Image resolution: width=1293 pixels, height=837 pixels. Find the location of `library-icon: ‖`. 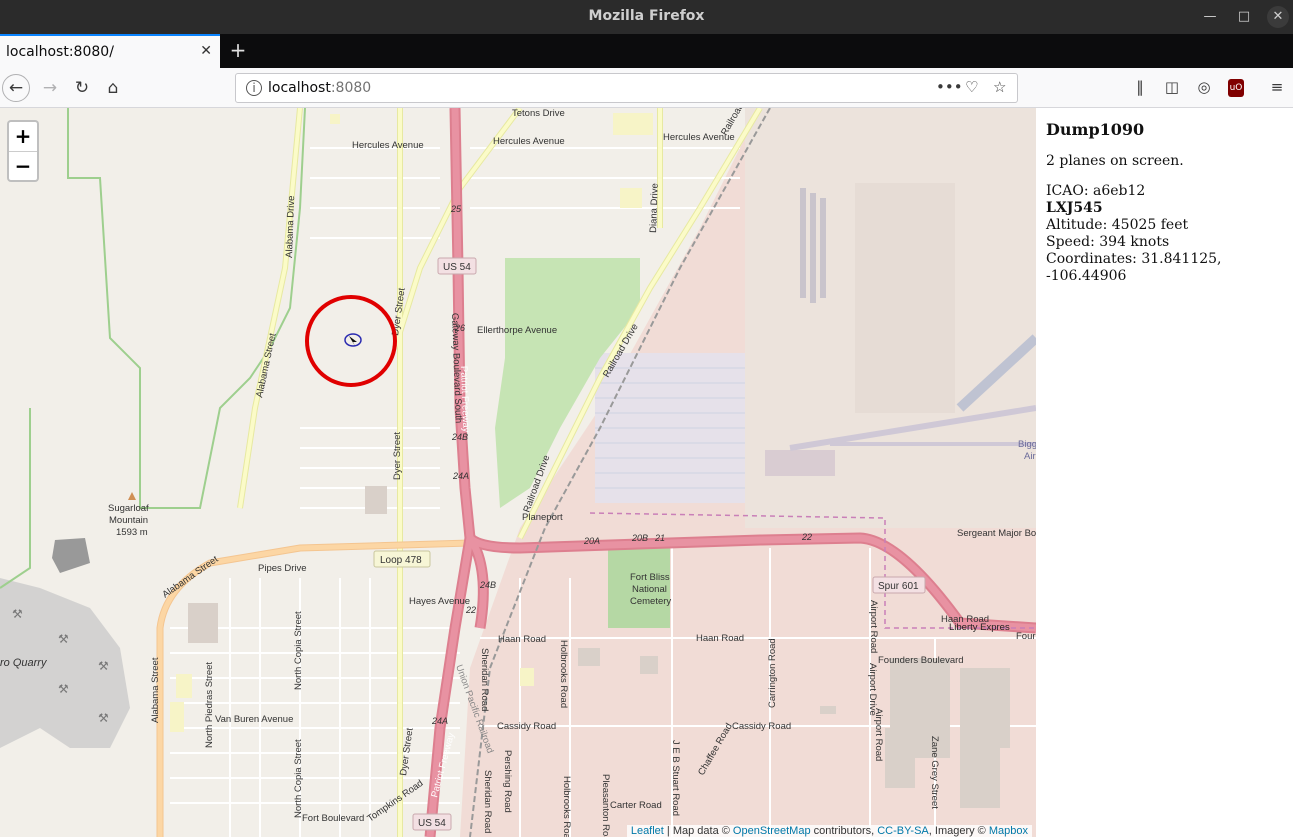

library-icon: ‖ is located at coordinates (1140, 87).